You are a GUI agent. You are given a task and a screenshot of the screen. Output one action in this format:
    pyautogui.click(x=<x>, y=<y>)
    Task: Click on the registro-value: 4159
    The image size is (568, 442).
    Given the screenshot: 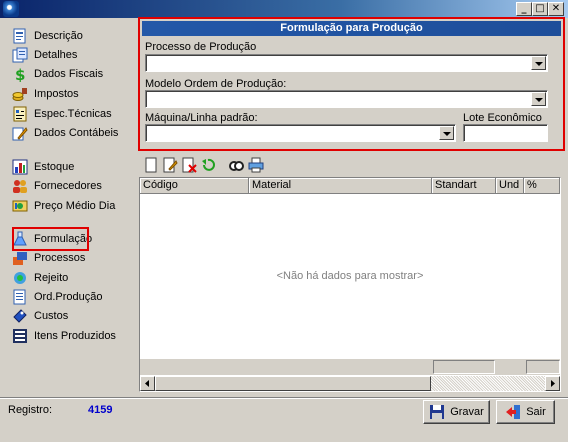 What is the action you would take?
    pyautogui.click(x=100, y=410)
    